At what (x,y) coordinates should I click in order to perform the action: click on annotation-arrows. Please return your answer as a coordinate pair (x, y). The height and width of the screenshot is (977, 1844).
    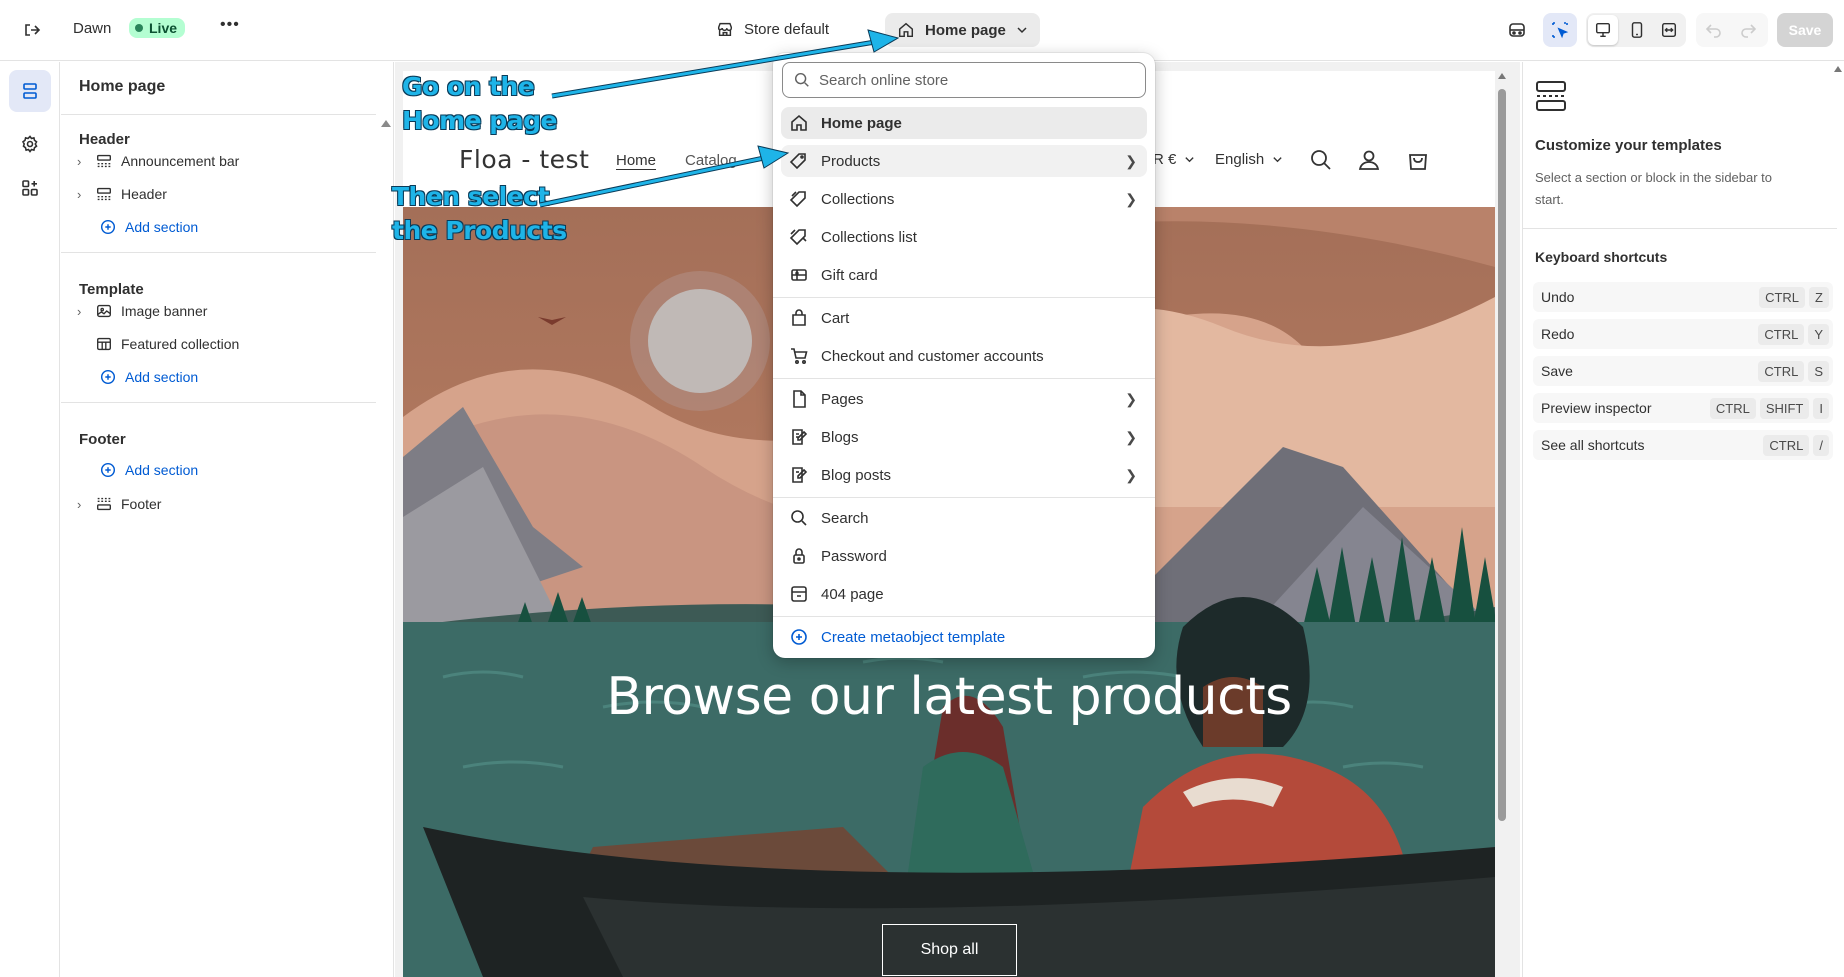
    Looking at the image, I should click on (719, 118).